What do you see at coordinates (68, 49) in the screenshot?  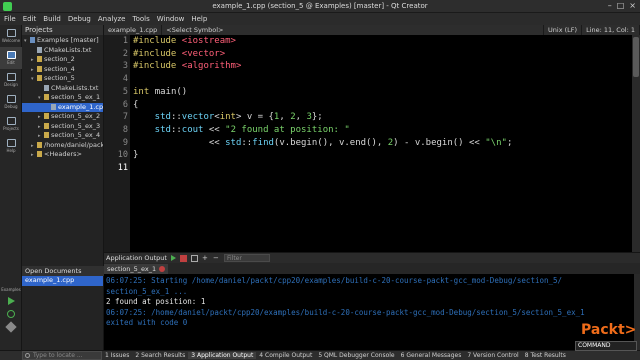 I see `tree-item-label: CMakeLists.txt` at bounding box center [68, 49].